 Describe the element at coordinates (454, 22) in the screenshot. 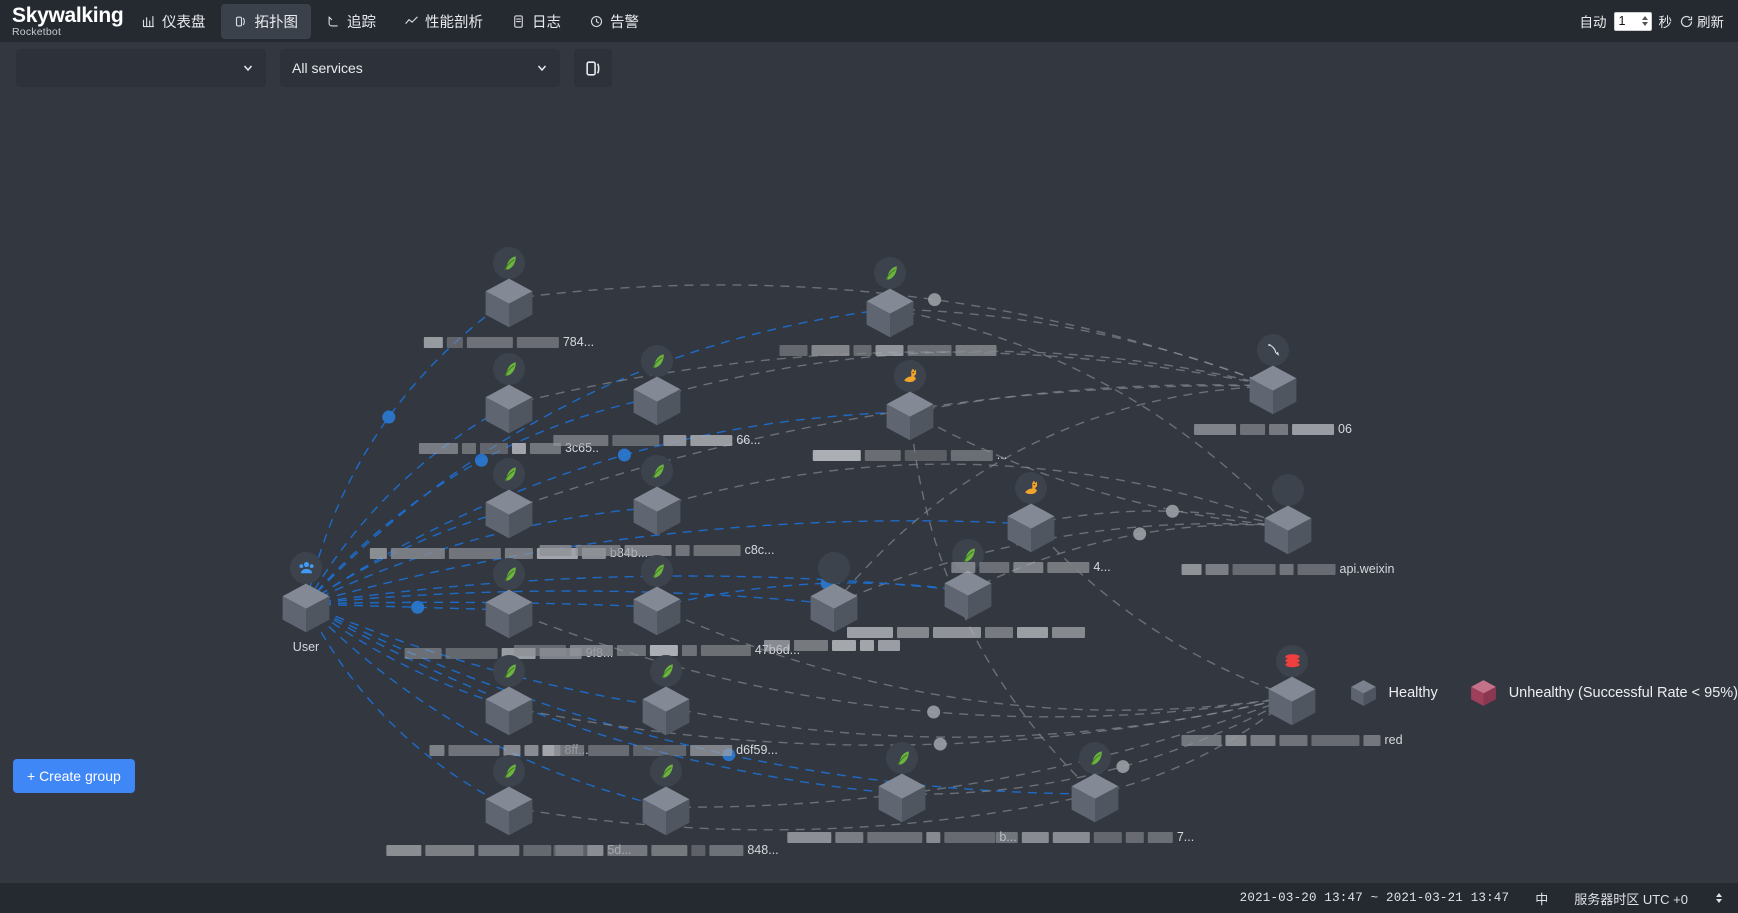

I see `nav-item-label: 性能剖析` at that location.